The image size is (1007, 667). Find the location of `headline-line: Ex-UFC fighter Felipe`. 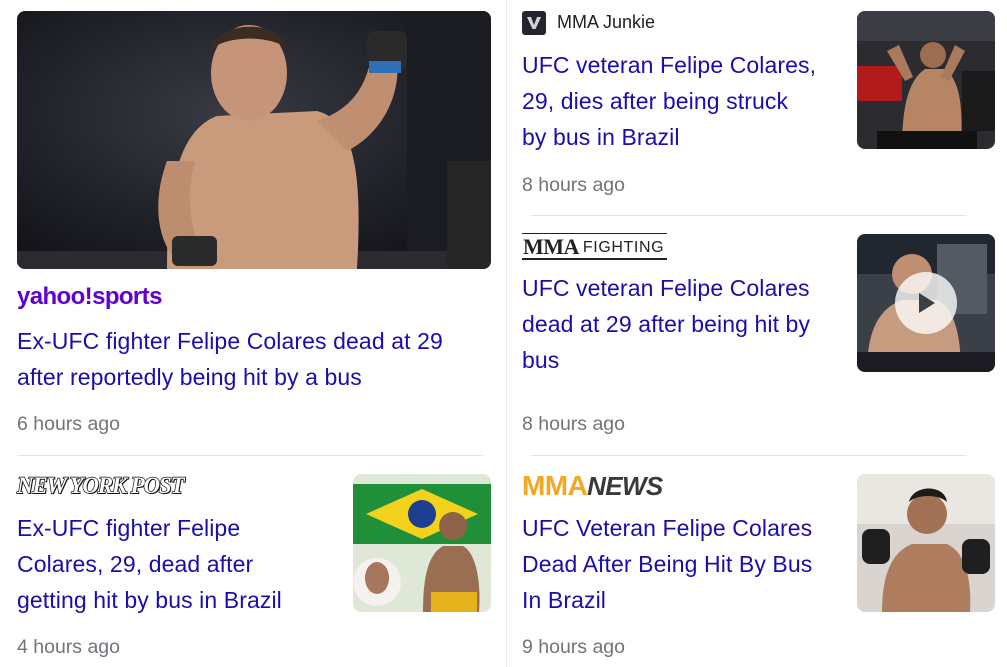

headline-line: Ex-UFC fighter Felipe is located at coordinates (129, 528).